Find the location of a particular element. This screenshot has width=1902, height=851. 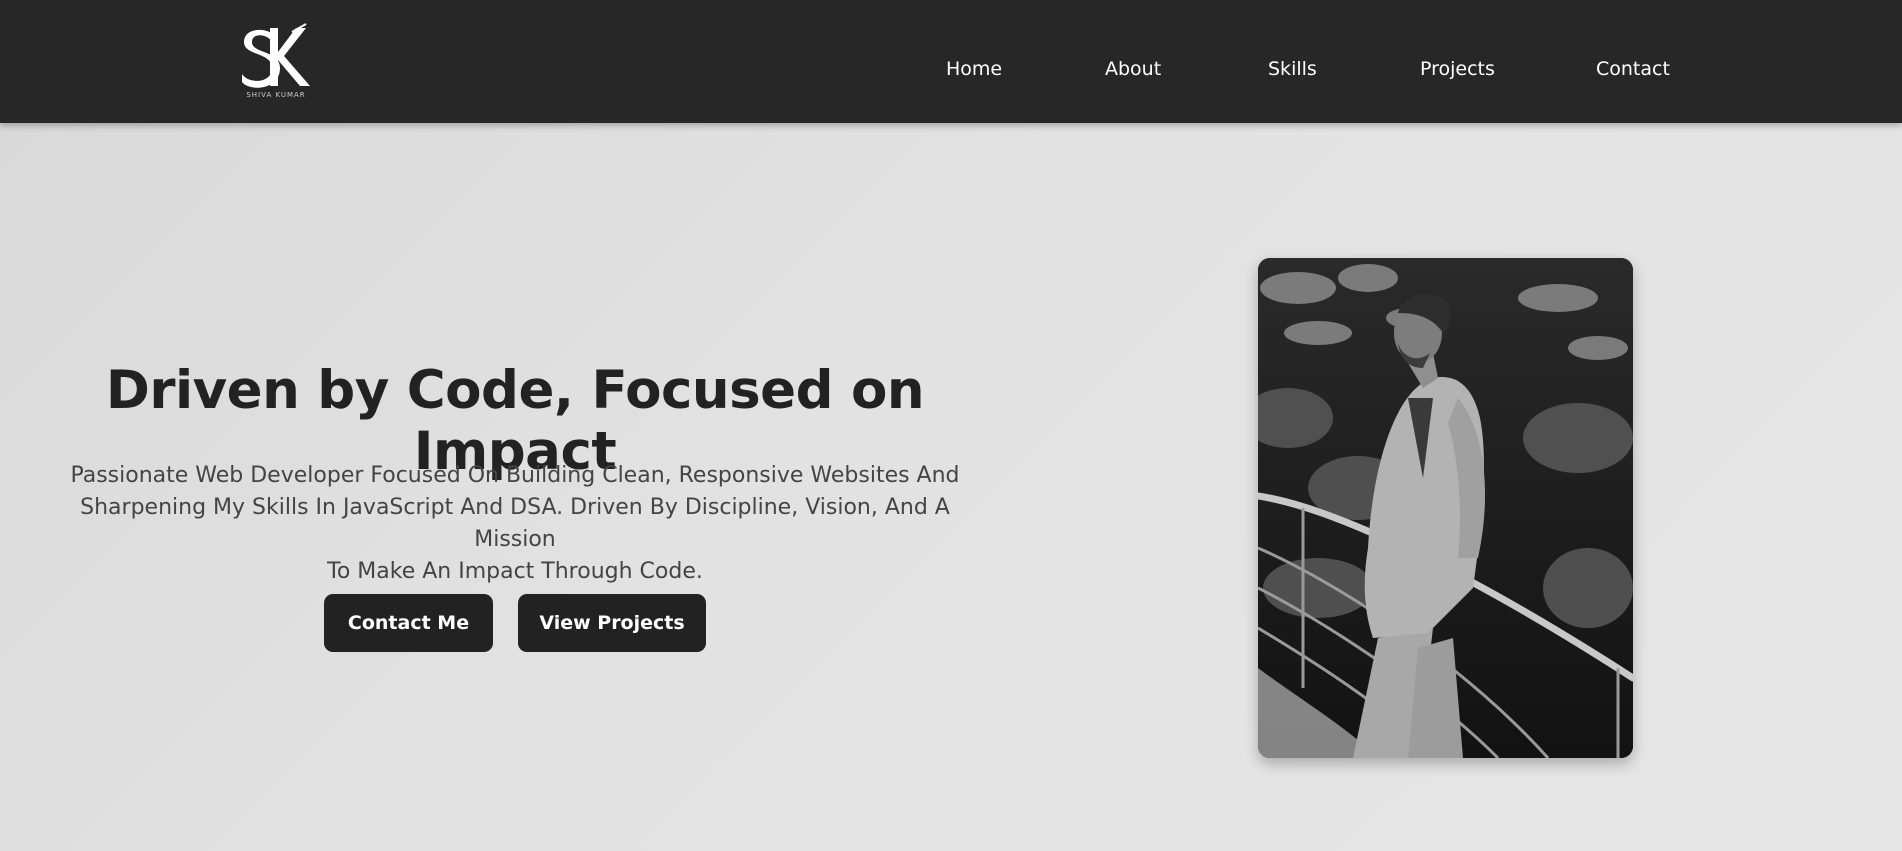

view-projects-button: View Projects is located at coordinates (612, 623).